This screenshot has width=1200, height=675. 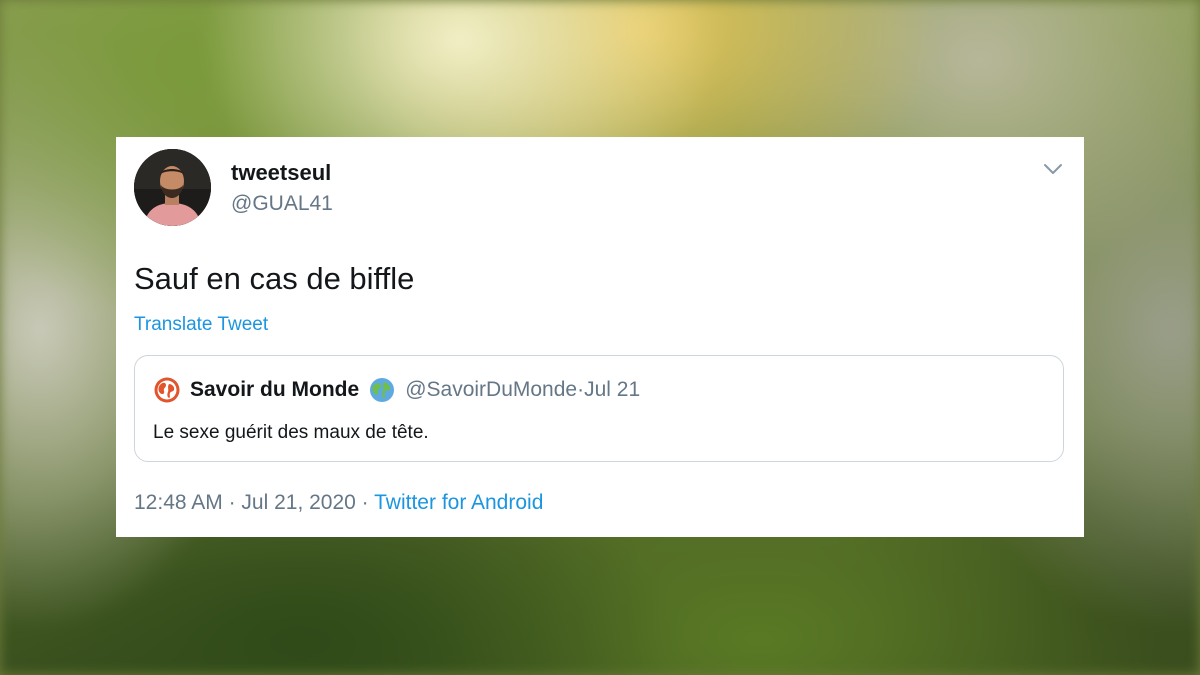 I want to click on author-name: tweetseul, so click(x=281, y=173).